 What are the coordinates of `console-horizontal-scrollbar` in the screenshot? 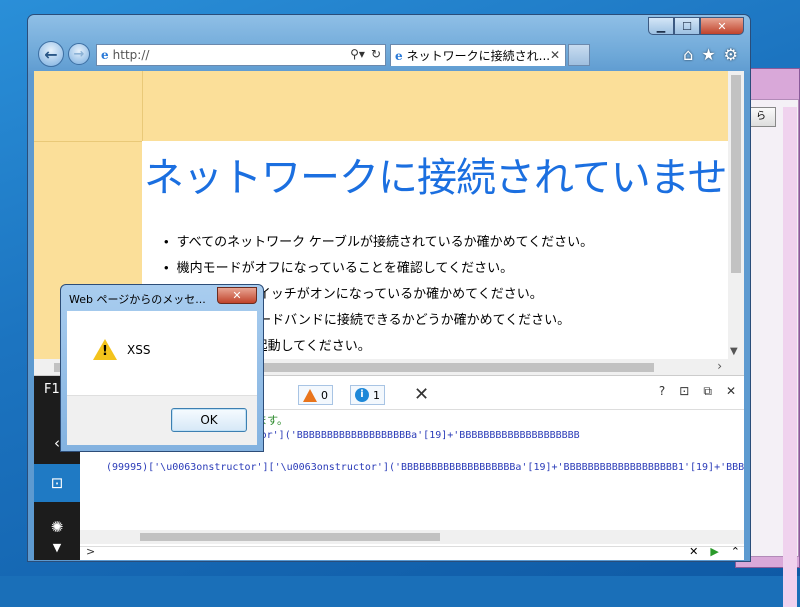 It's located at (412, 537).